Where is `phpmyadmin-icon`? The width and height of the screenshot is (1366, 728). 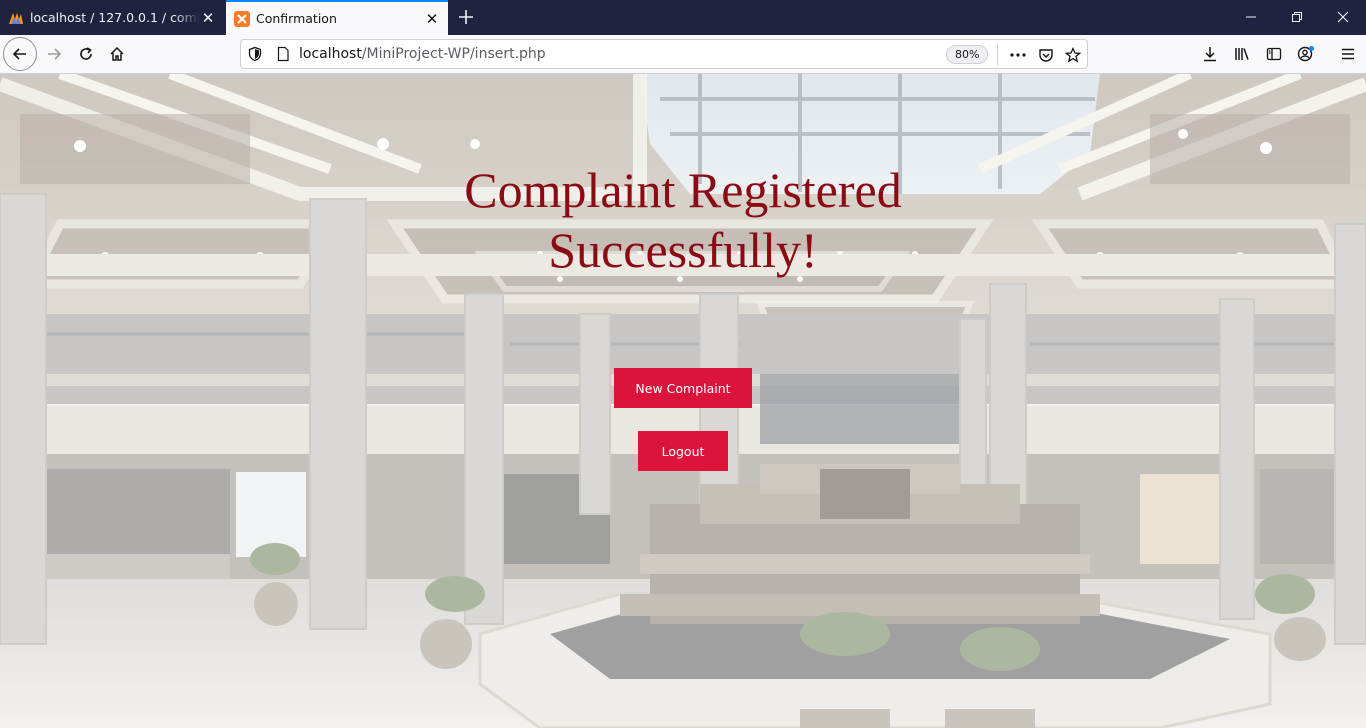
phpmyadmin-icon is located at coordinates (16, 18).